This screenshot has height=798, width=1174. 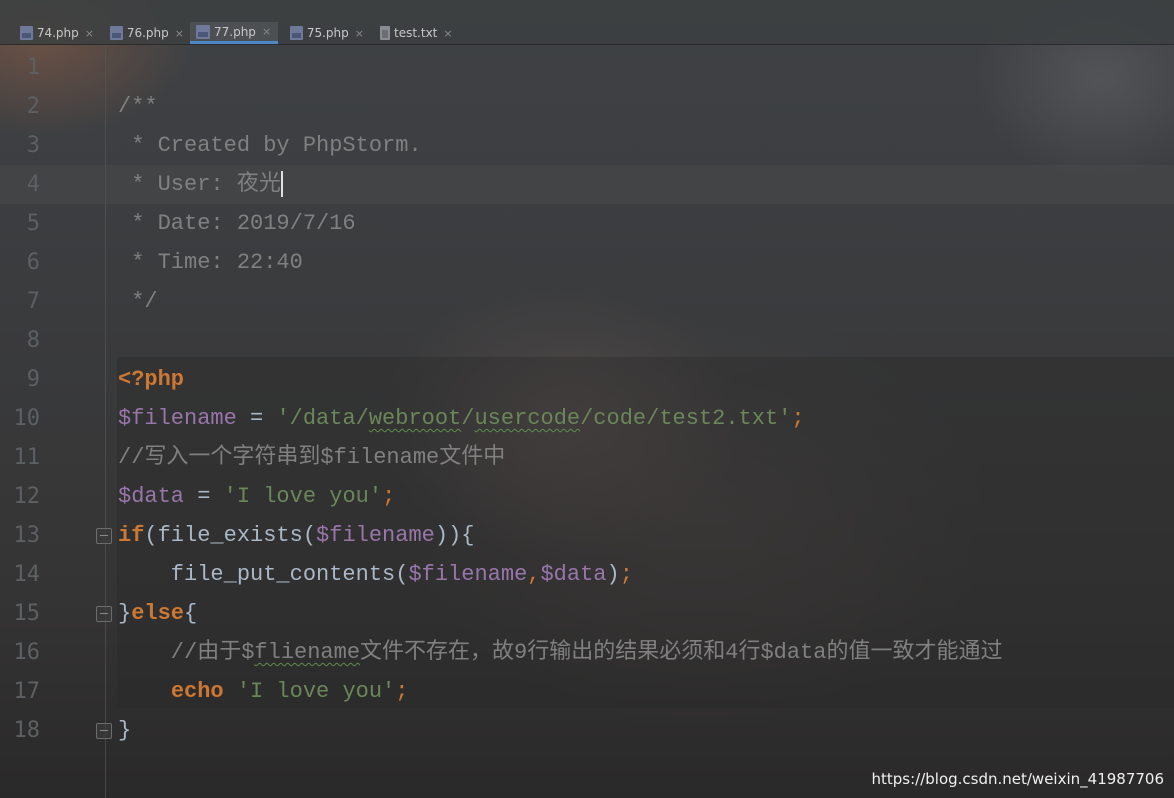 What do you see at coordinates (587, 613) in the screenshot?
I see `code-line: 15 }else{` at bounding box center [587, 613].